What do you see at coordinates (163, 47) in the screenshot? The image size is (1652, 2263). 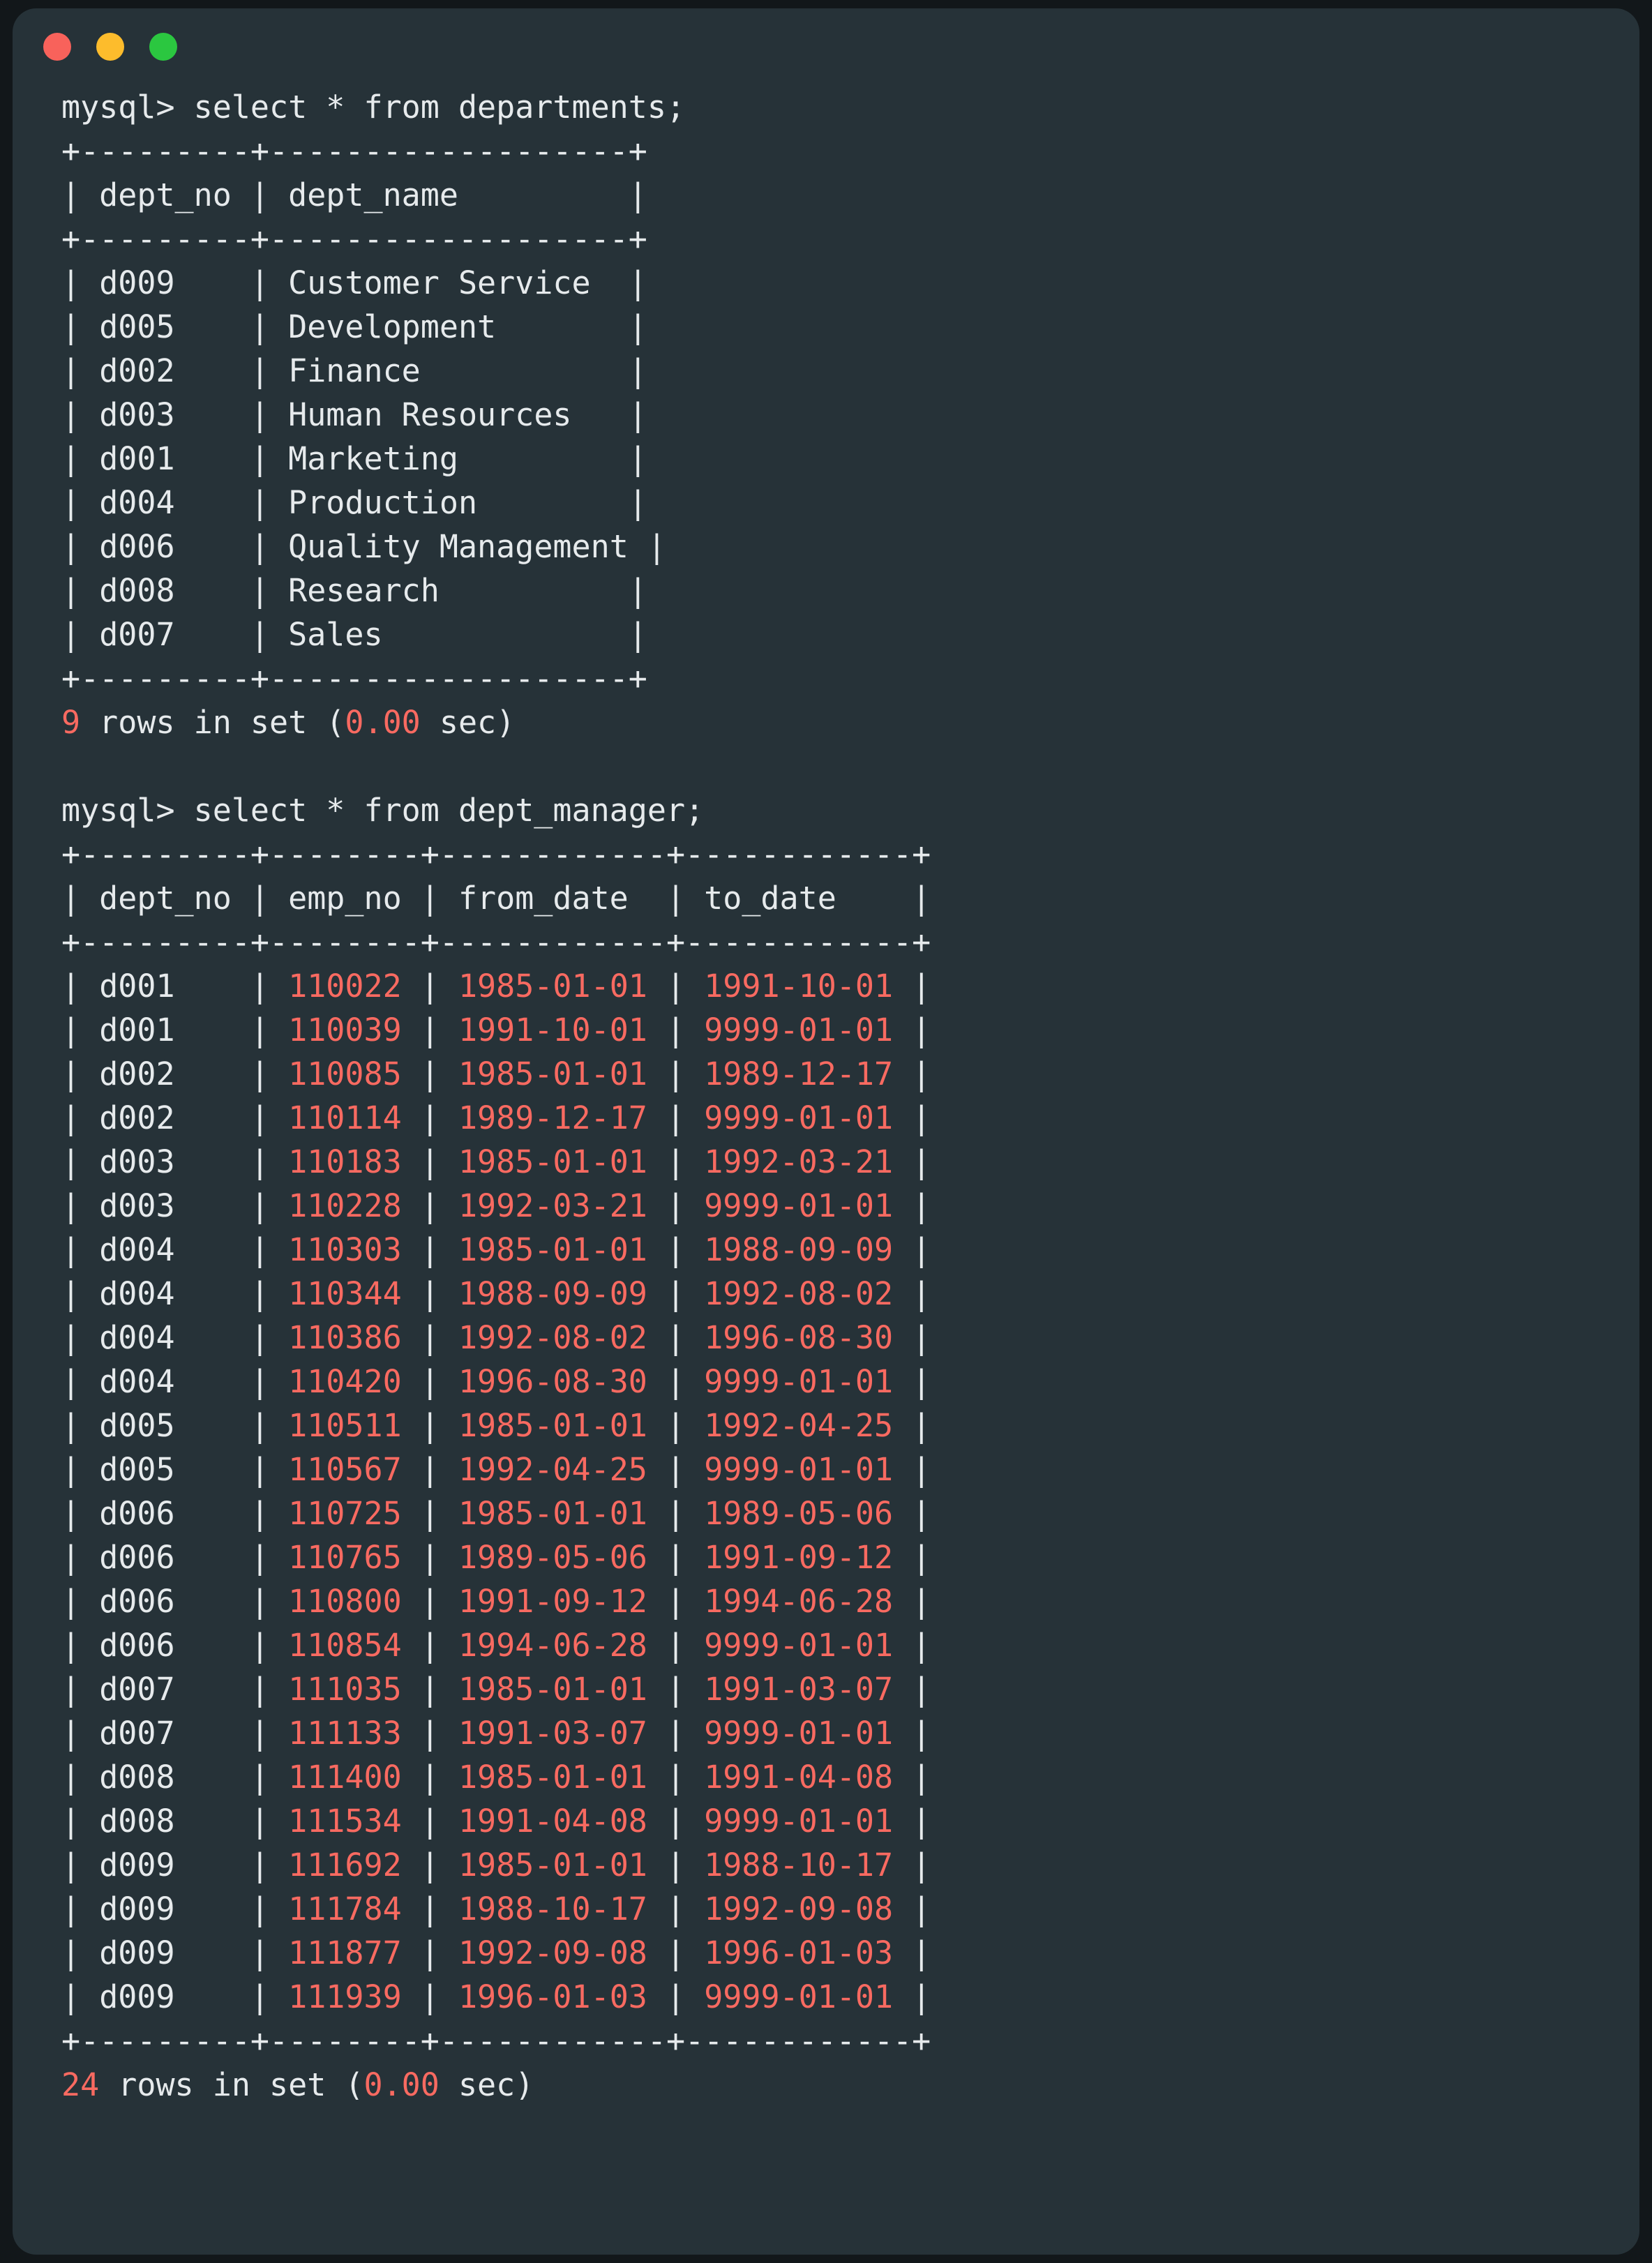 I see `maximize-button-icon` at bounding box center [163, 47].